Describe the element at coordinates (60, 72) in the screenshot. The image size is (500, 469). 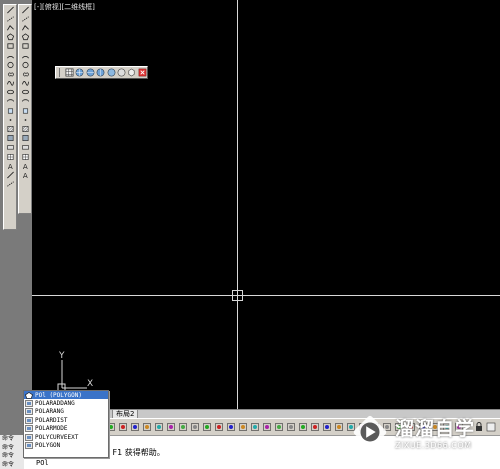
I see `toolbar-grip` at that location.